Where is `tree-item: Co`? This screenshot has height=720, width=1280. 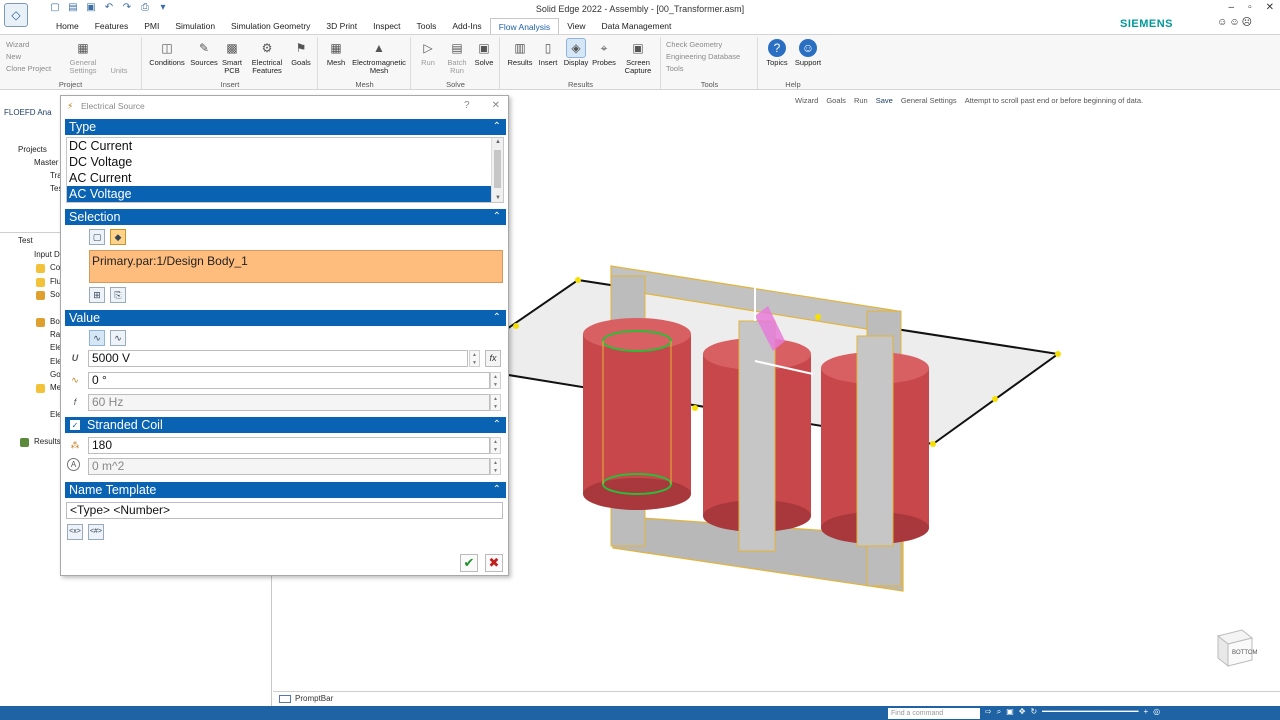
tree-item: Co is located at coordinates (55, 267).